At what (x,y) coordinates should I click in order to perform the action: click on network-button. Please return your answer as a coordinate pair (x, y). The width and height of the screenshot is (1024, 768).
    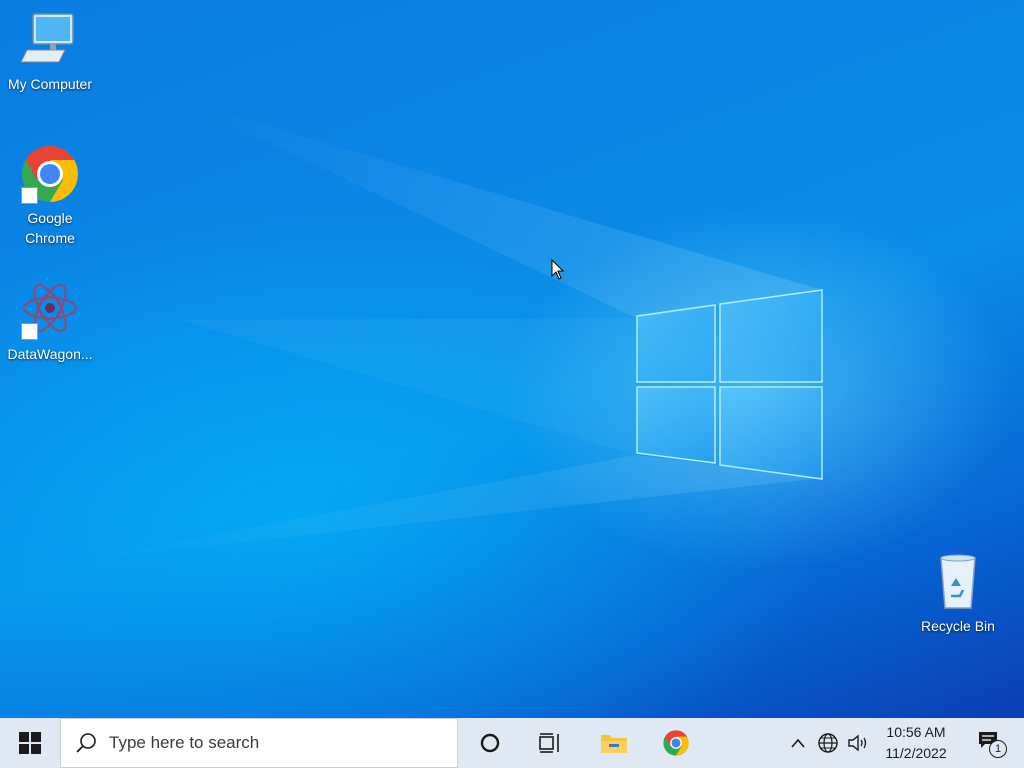
    Looking at the image, I should click on (828, 743).